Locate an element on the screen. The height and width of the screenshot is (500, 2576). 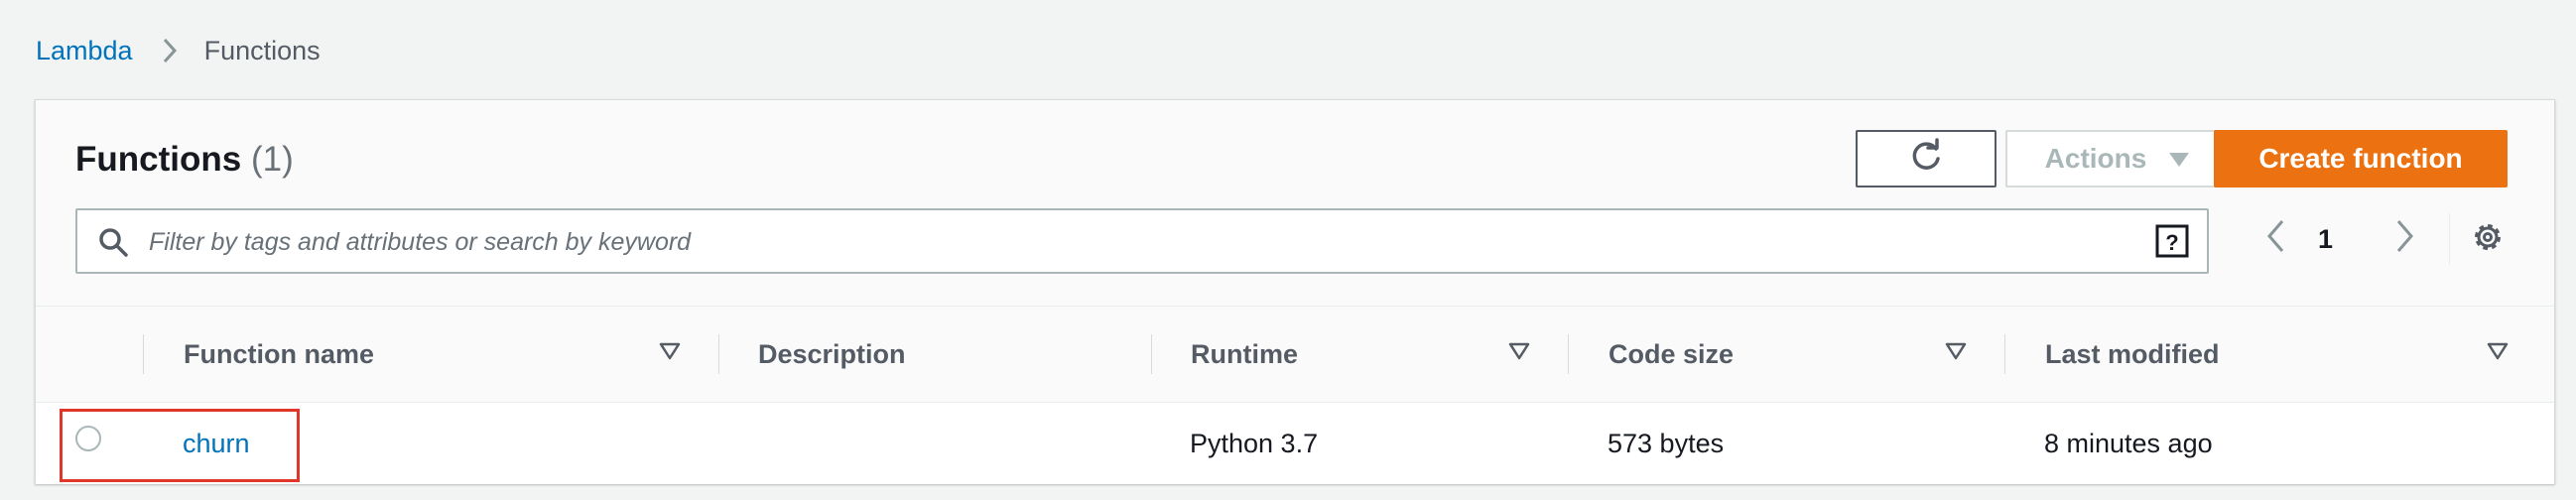
column-header-code-size: Code size is located at coordinates (1672, 354).